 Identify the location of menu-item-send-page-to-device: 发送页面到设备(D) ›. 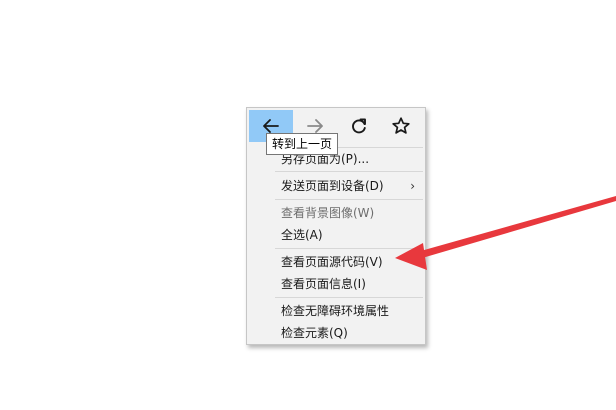
(336, 186).